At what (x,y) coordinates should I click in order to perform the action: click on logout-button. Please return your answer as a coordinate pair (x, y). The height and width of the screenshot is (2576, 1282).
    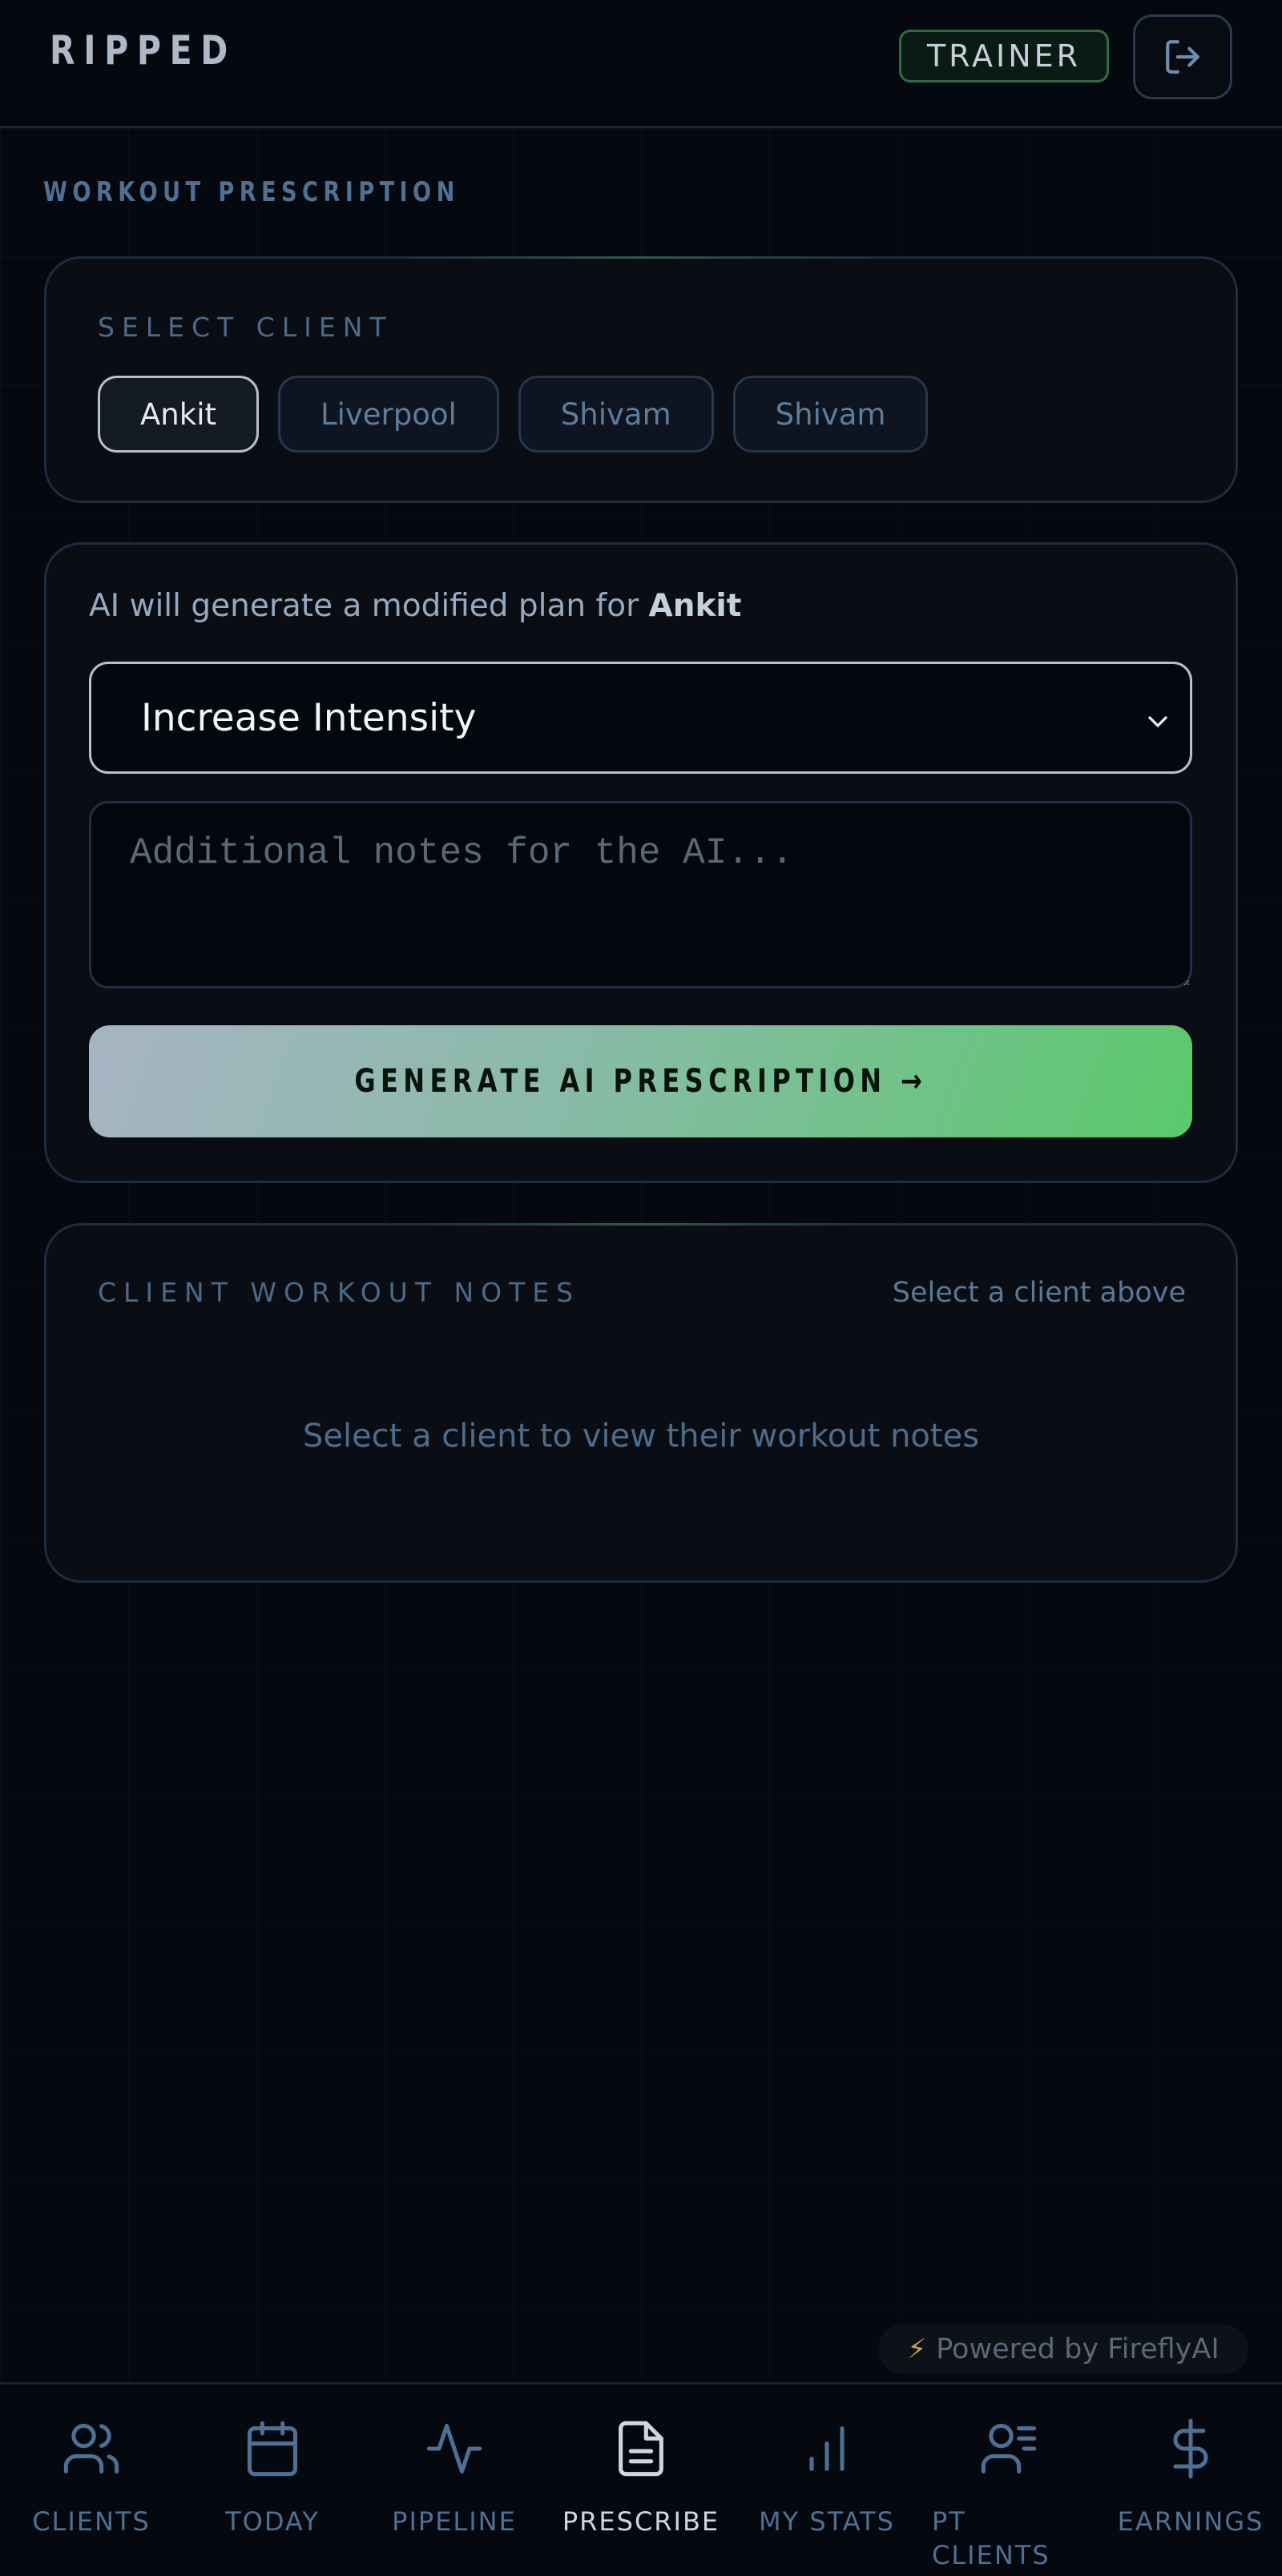
    Looking at the image, I should click on (1183, 56).